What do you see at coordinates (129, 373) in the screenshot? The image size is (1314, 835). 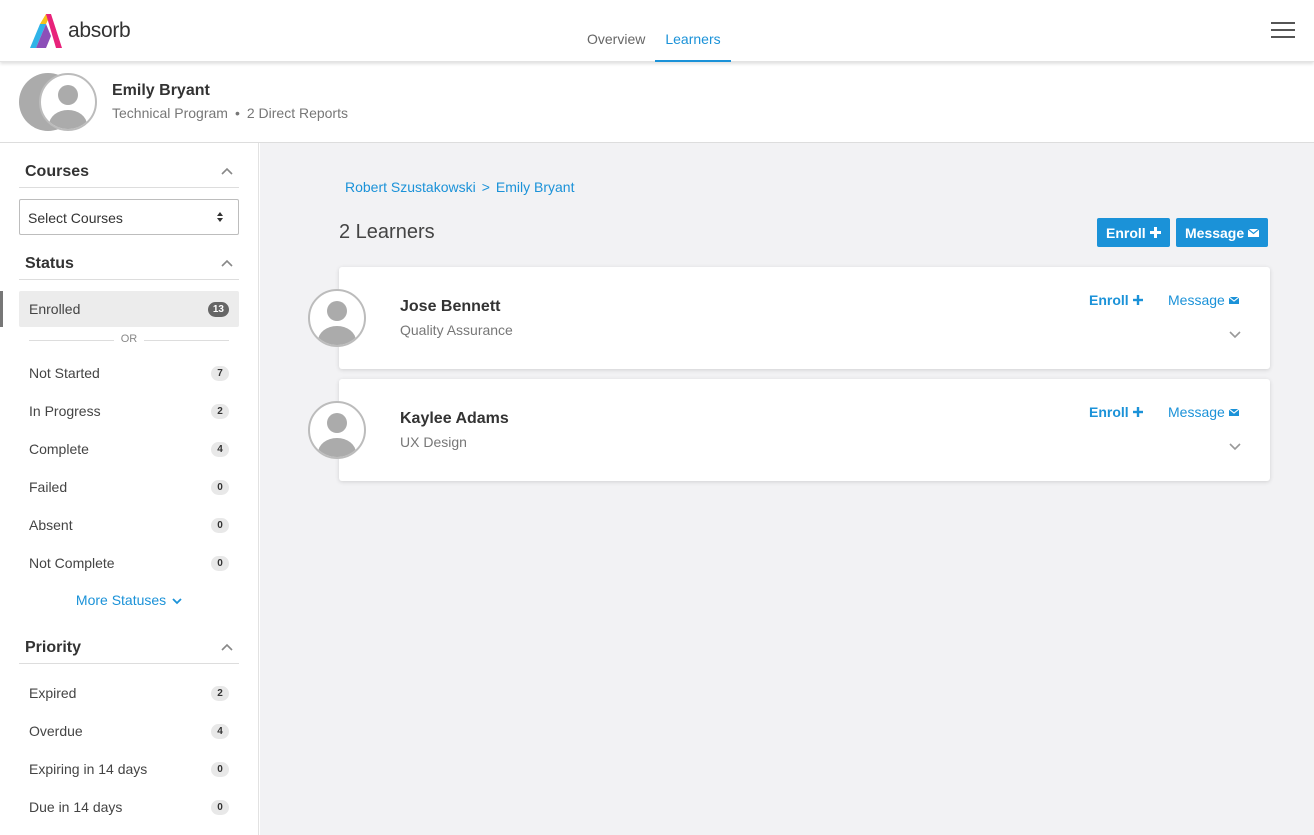 I see `status-item-not-started: Not Started 7` at bounding box center [129, 373].